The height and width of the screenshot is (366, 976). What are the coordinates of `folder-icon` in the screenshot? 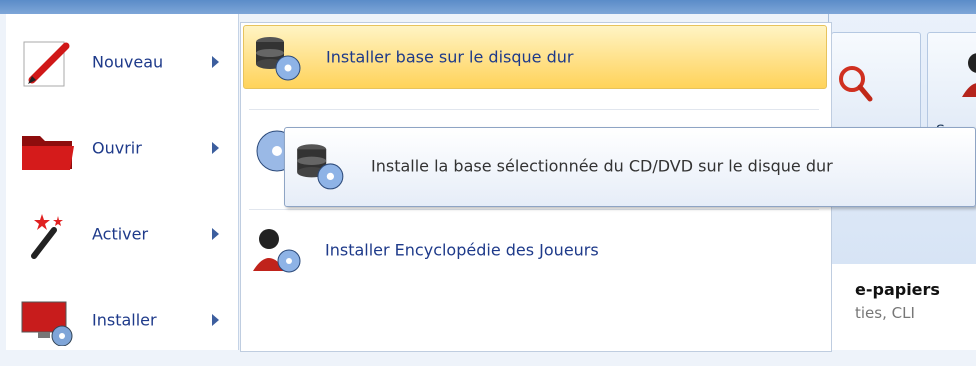 It's located at (48, 153).